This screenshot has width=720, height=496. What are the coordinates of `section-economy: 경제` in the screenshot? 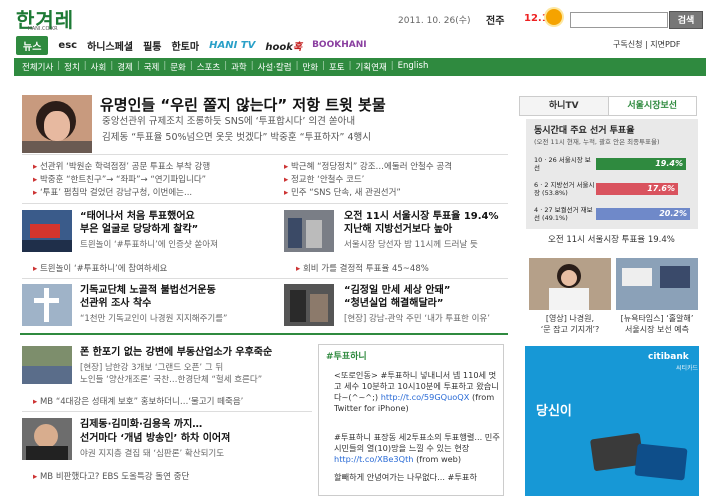 It's located at (125, 67).